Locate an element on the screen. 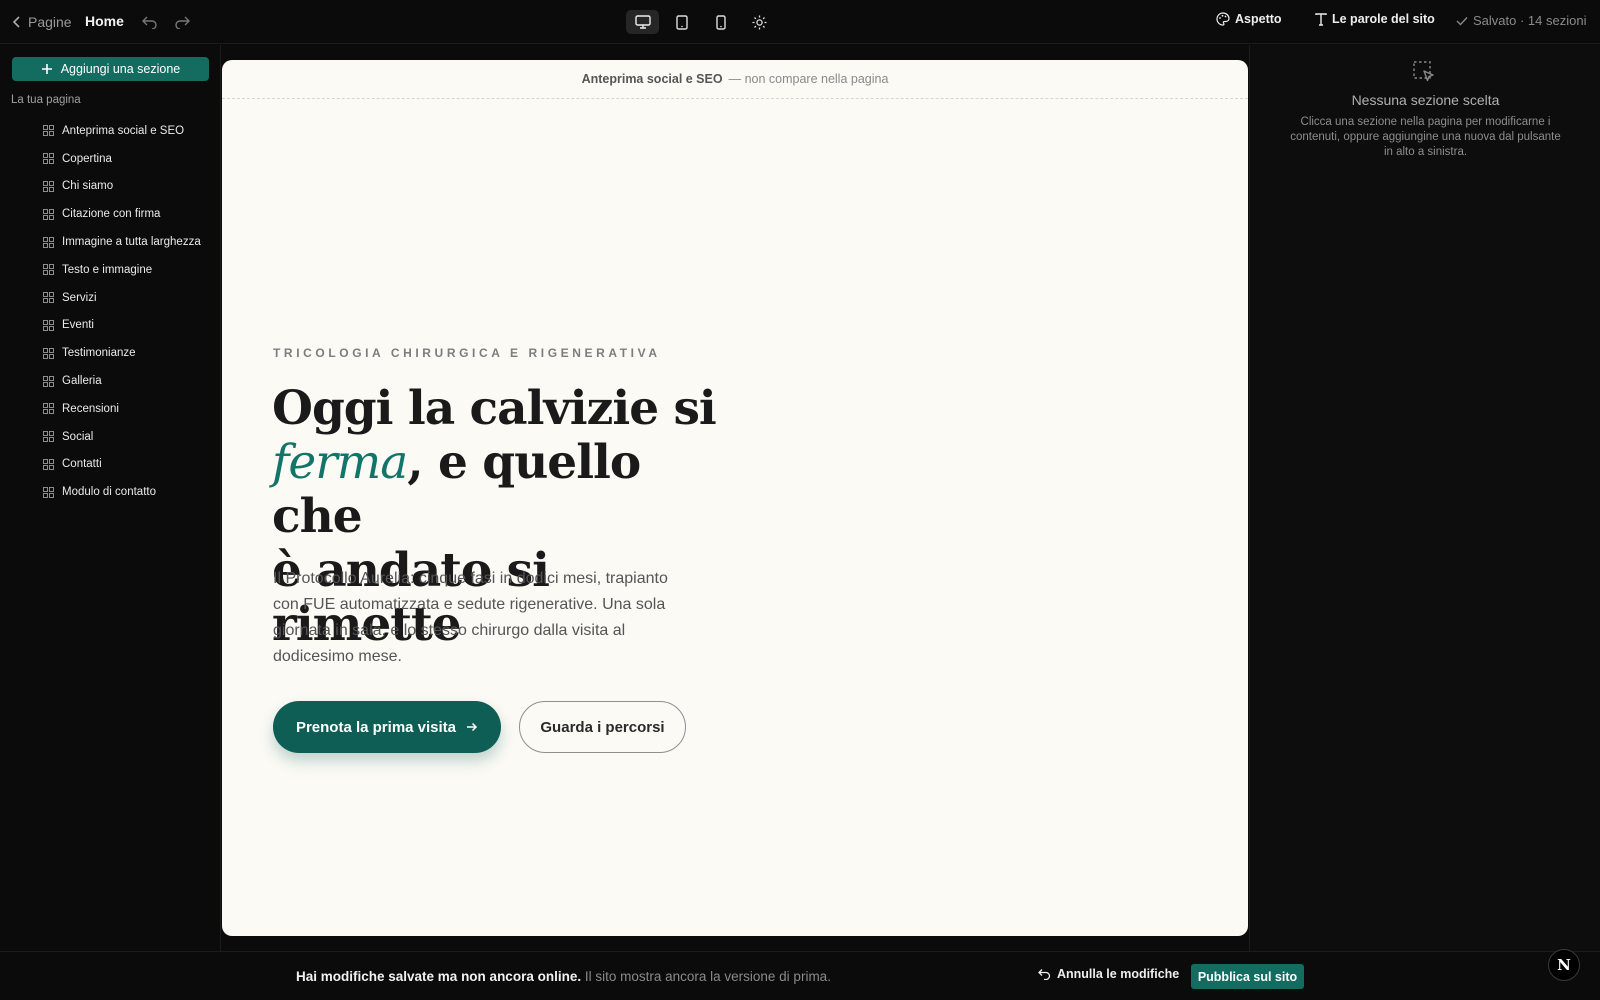 The height and width of the screenshot is (1000, 1600). sidebar-section-label: Galleria is located at coordinates (82, 381).